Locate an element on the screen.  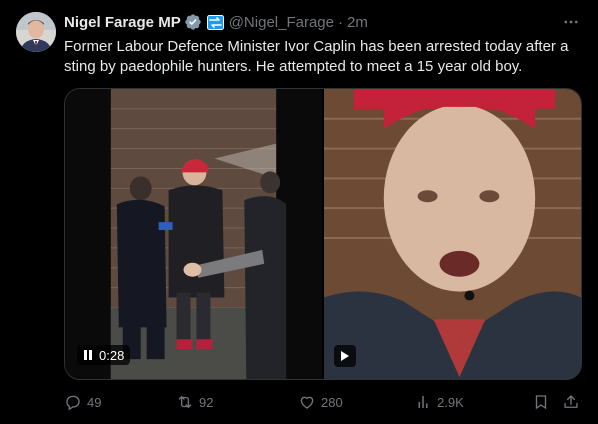
video-duration: 0:28 is located at coordinates (104, 355).